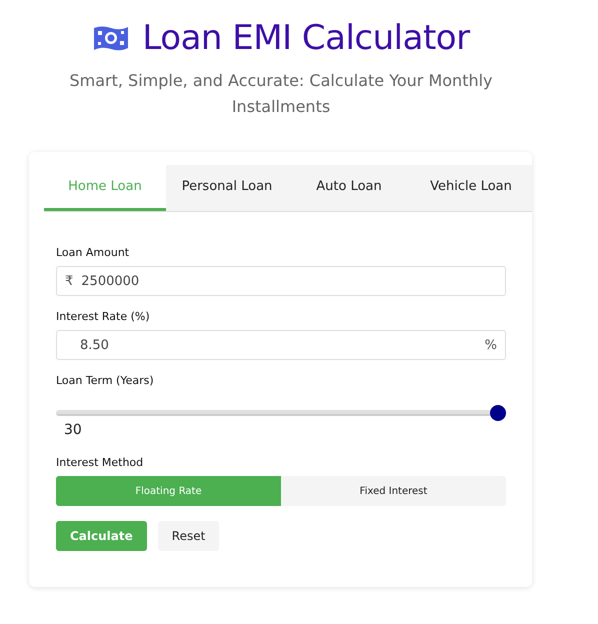  I want to click on loan-tab: Personal Loan, so click(227, 188).